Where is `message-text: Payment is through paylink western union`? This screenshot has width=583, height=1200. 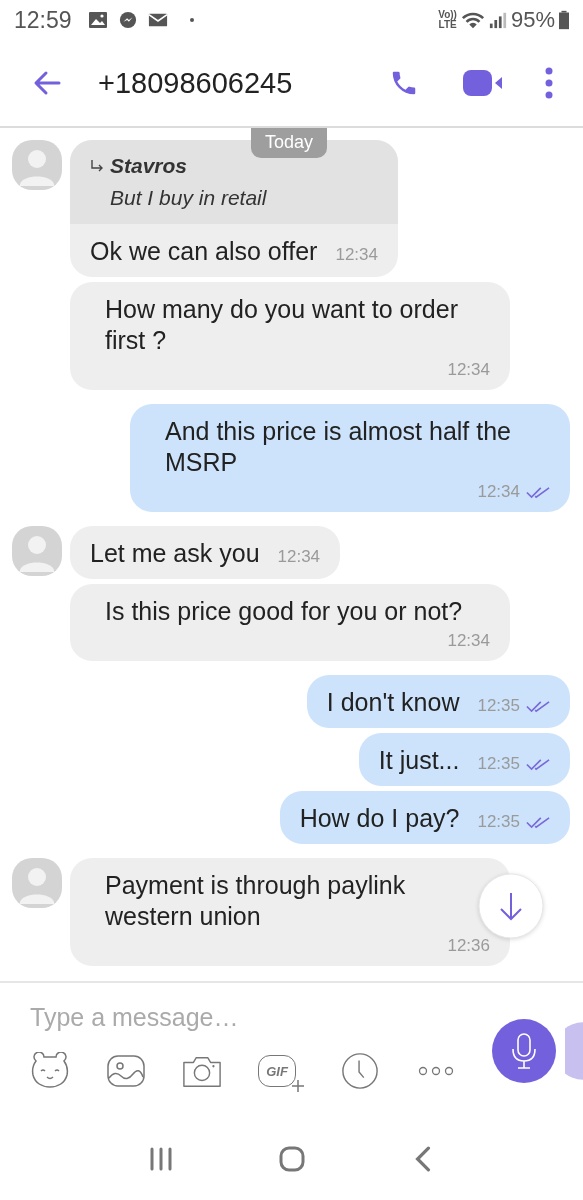
message-text: Payment is through paylink western union is located at coordinates (256, 901).